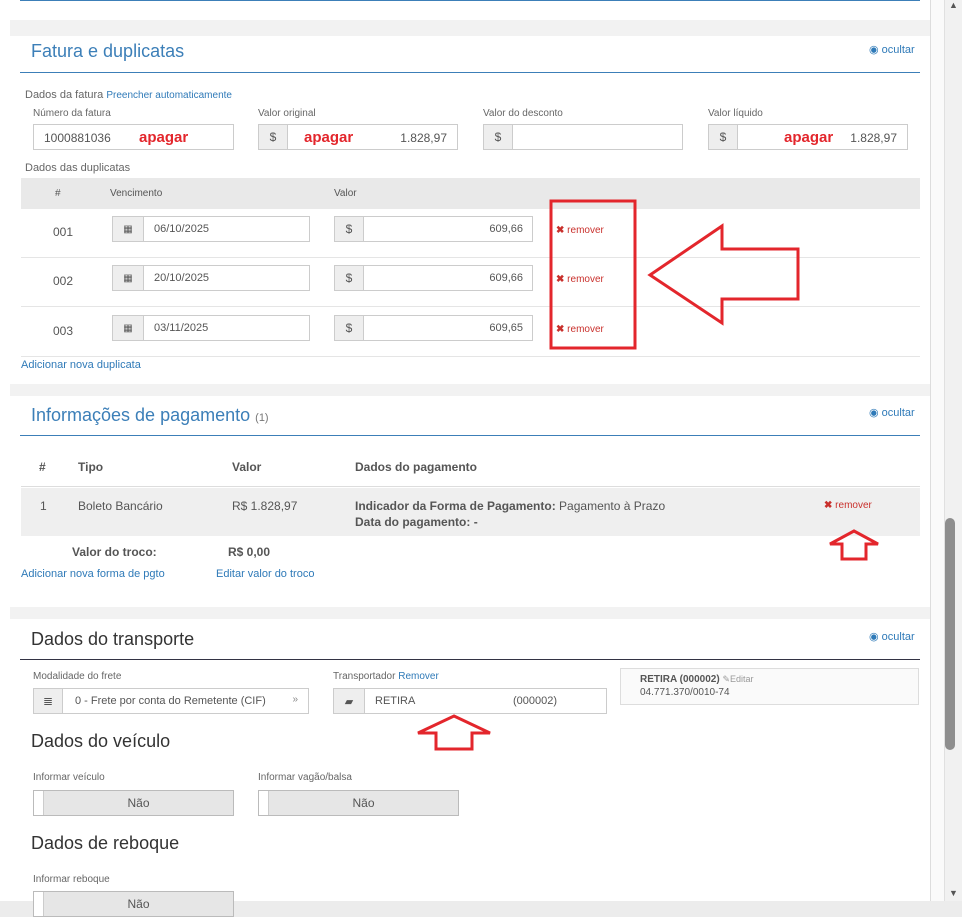 The height and width of the screenshot is (917, 962). I want to click on card-title: RETIRA (000002) ✎Editar, so click(697, 679).